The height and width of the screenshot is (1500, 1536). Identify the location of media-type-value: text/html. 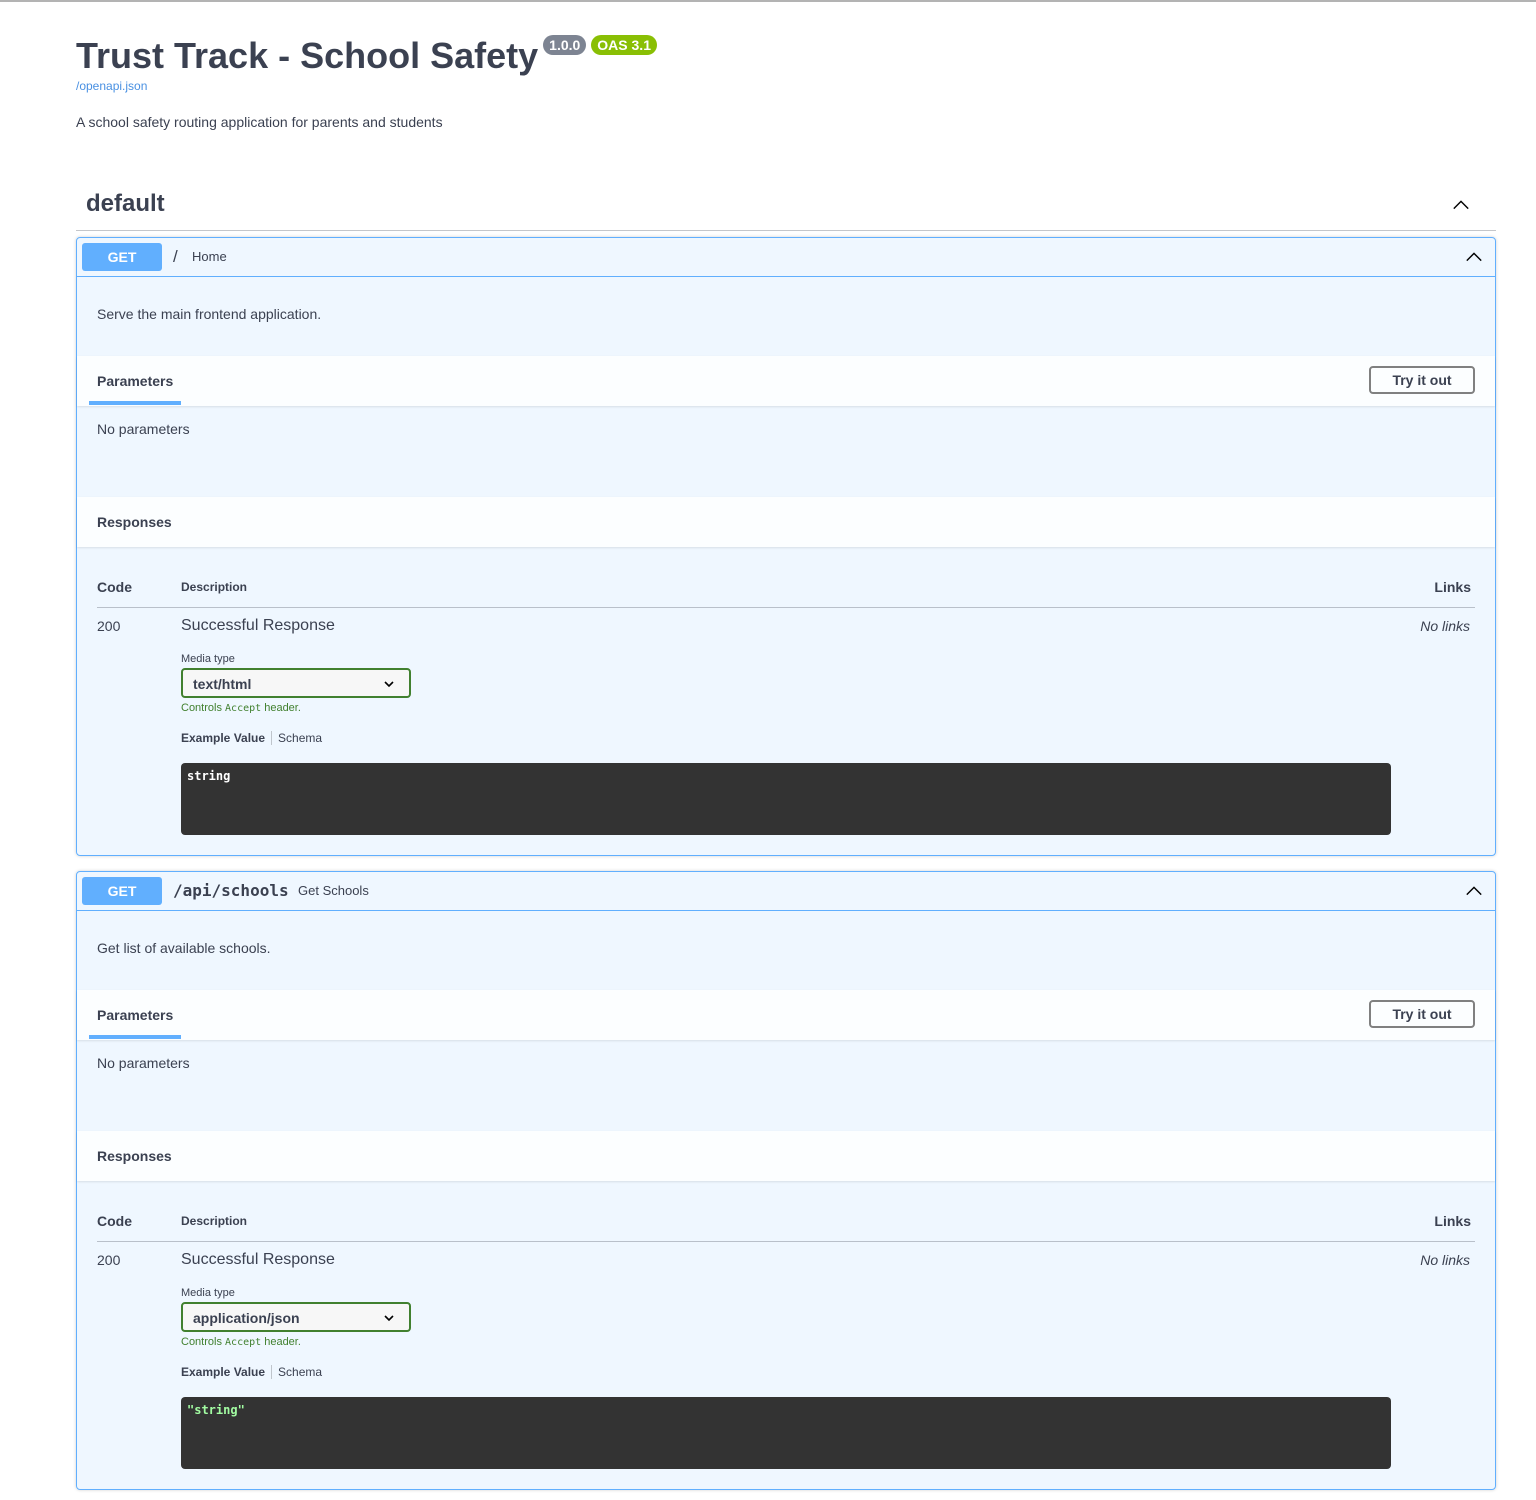
(222, 684).